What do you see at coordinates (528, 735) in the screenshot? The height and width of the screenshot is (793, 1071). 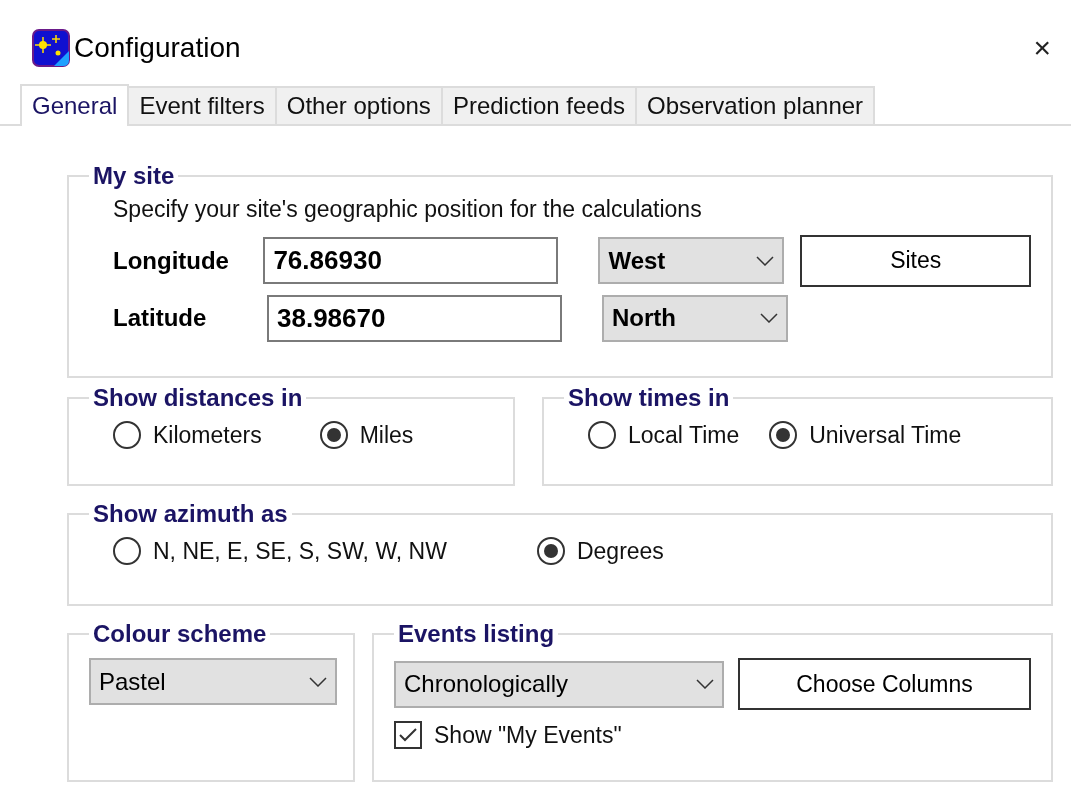 I see `checkbox-label: Show "My Events"` at bounding box center [528, 735].